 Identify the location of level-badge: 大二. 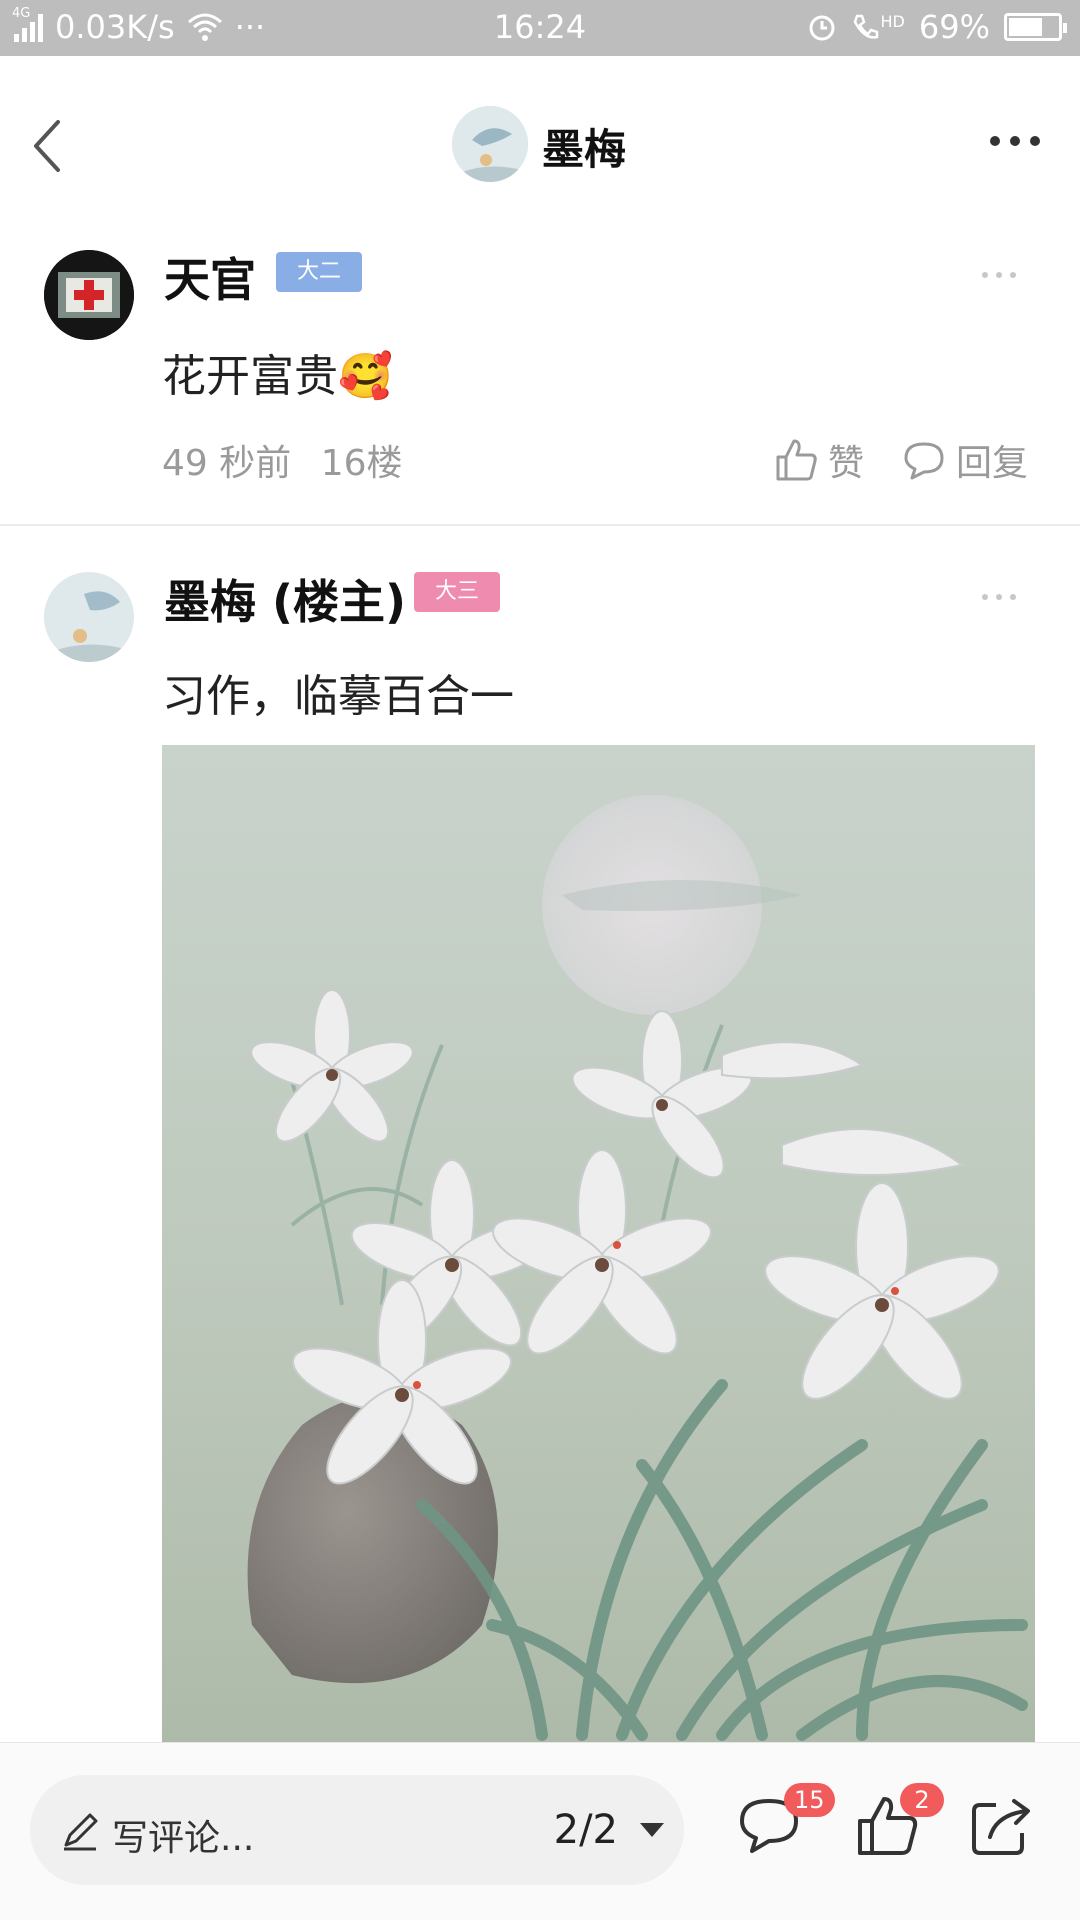
(319, 272).